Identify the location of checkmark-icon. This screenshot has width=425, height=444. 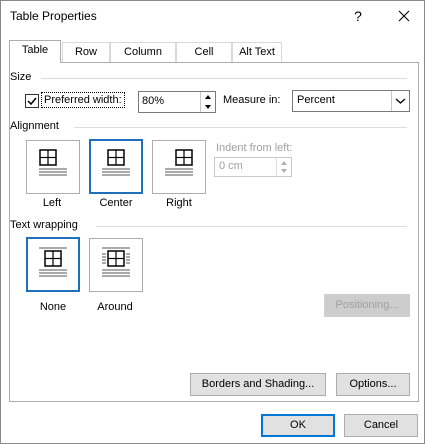
(32, 101).